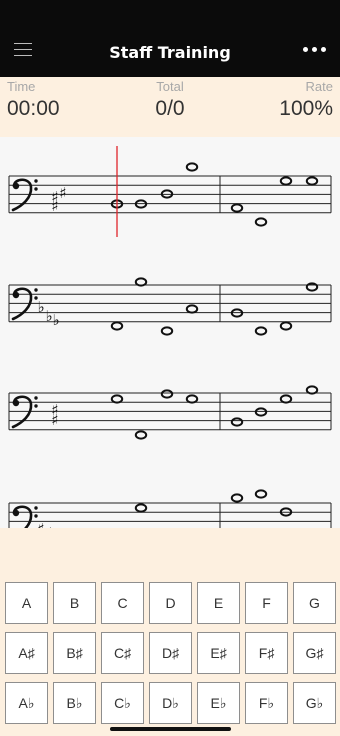 This screenshot has height=736, width=340. What do you see at coordinates (314, 653) in the screenshot?
I see `note-key: G♯` at bounding box center [314, 653].